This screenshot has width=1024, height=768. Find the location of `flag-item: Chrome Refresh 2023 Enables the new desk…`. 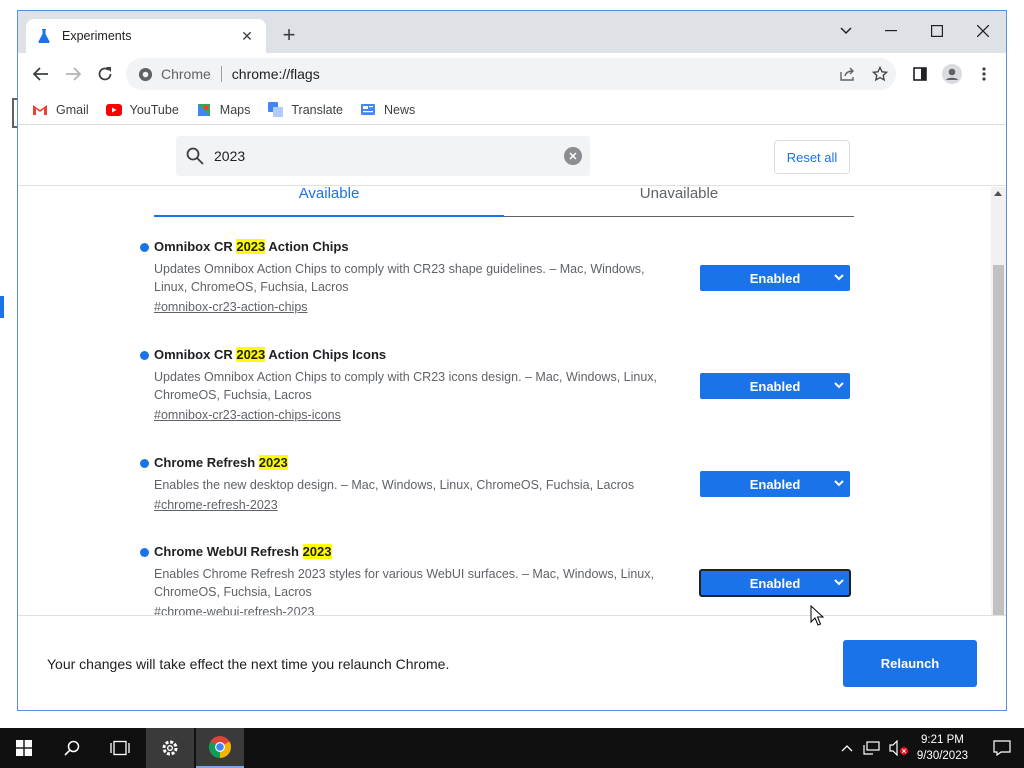

flag-item: Chrome Refresh 2023 Enables the new desk… is located at coordinates (500, 483).